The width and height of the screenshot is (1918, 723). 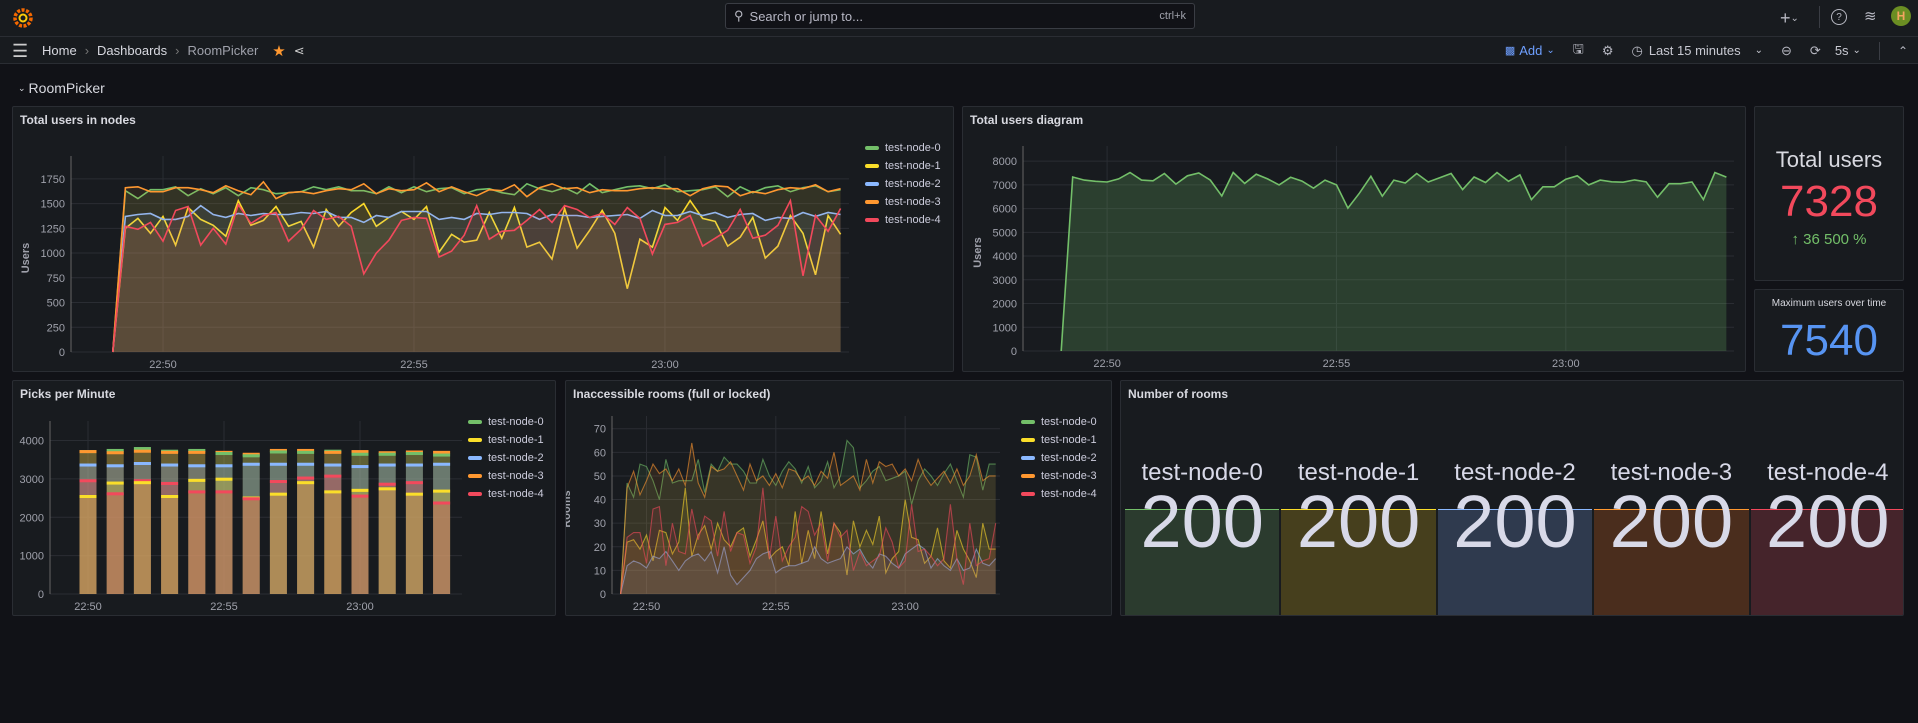 What do you see at coordinates (1608, 51) in the screenshot?
I see `settings-gear-icon: ⚙` at bounding box center [1608, 51].